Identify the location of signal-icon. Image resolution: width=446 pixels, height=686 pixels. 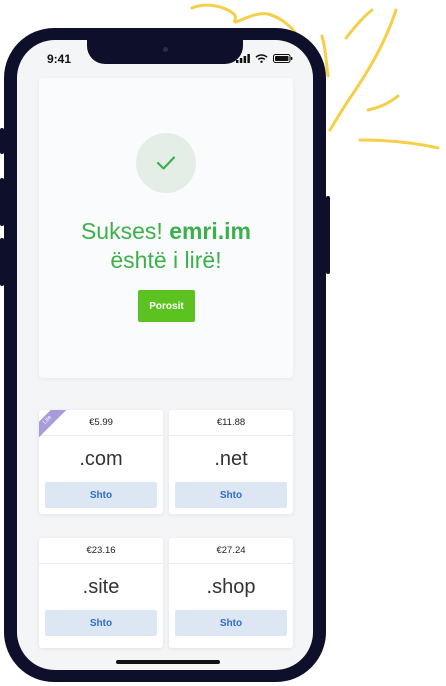
(243, 58).